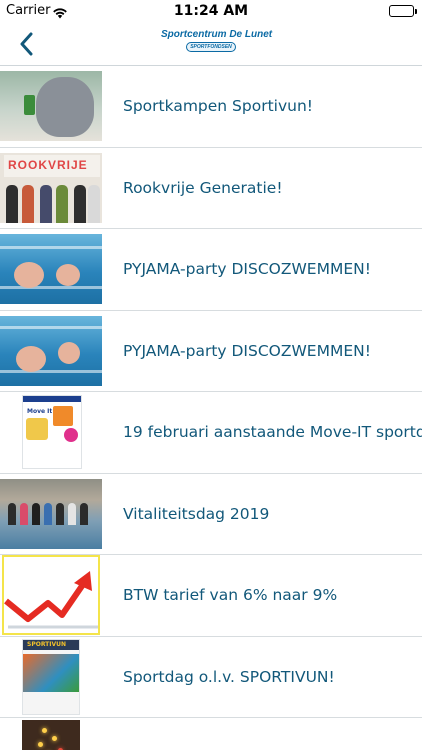  Describe the element at coordinates (47, 644) in the screenshot. I see `thumbnail-text: SPORTIVUN` at that location.